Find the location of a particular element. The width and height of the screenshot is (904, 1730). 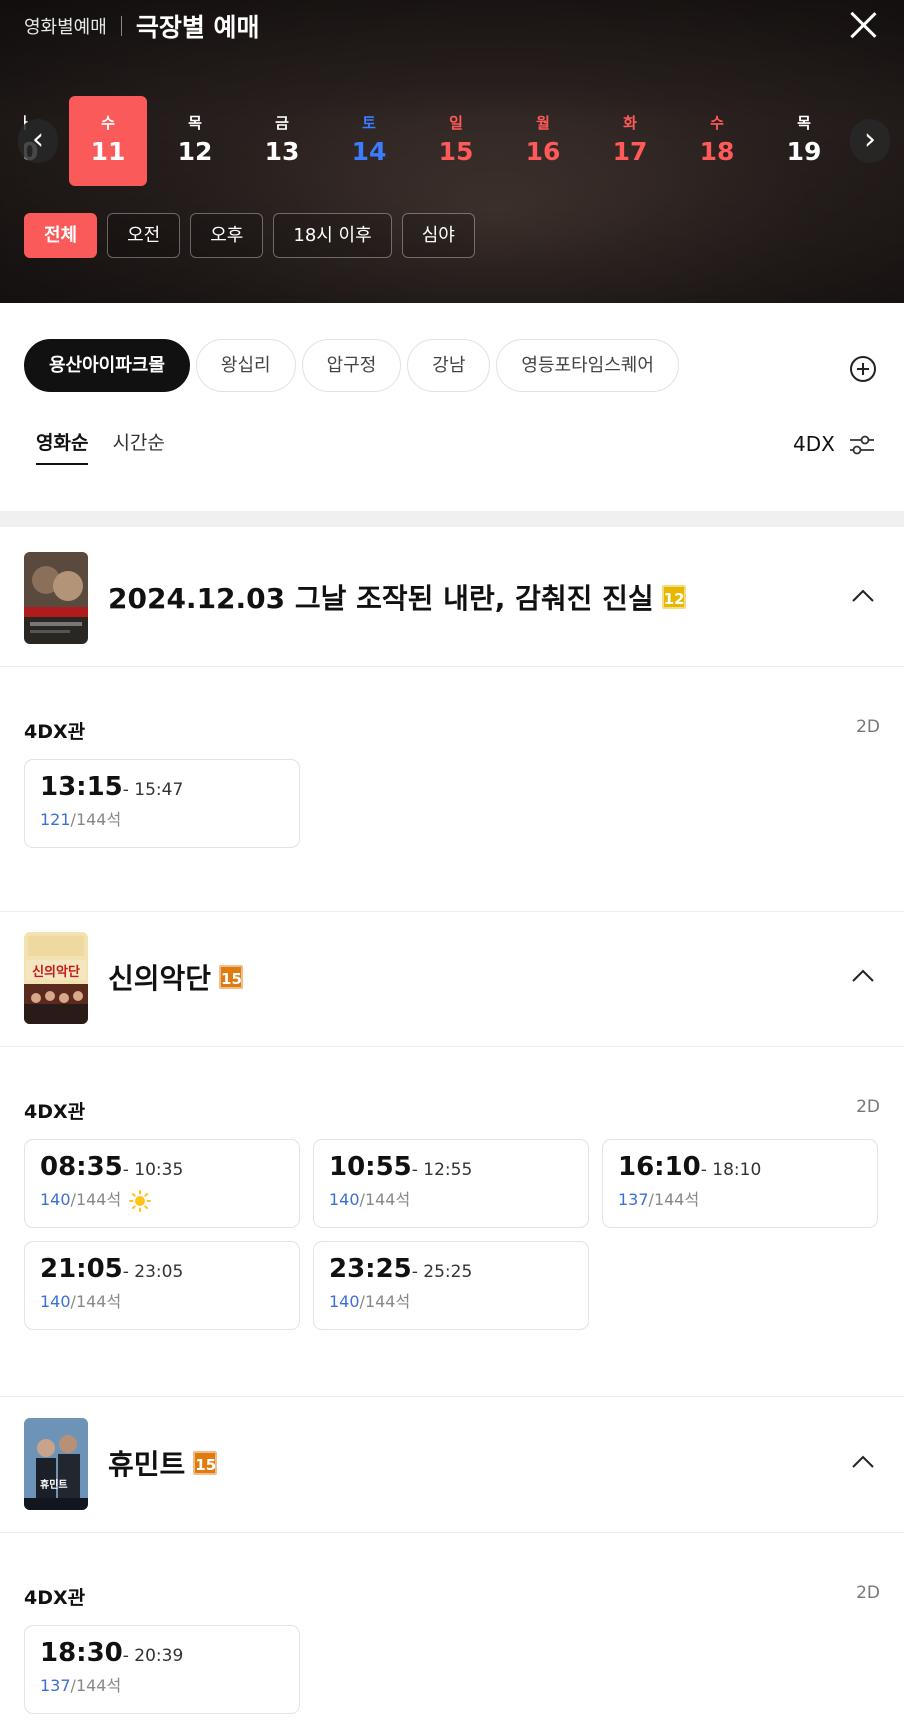

movie-header: 2024.12.03 그날 조작된 내란, 감춰진 진실 12 is located at coordinates (452, 597).